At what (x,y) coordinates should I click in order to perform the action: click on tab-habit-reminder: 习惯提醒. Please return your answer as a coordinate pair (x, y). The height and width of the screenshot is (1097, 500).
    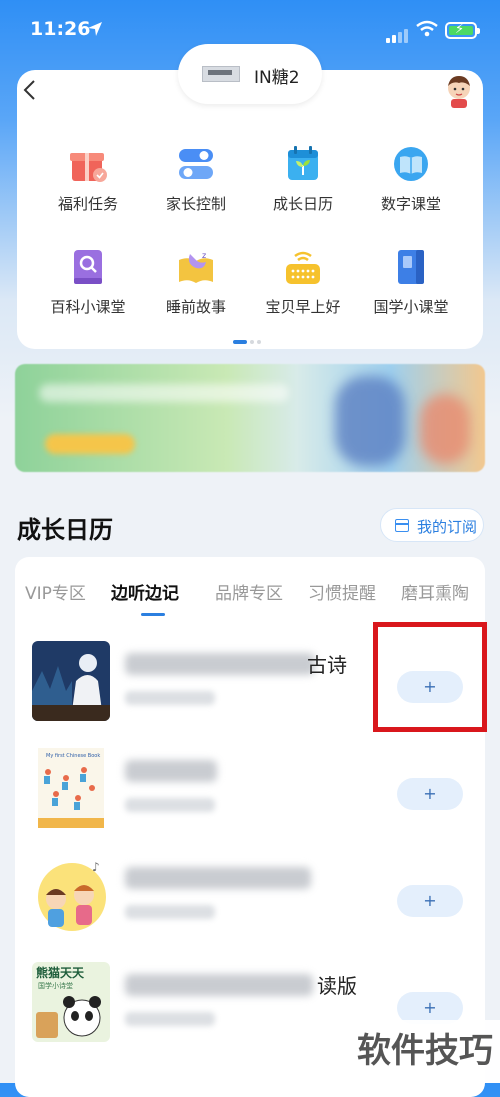
    Looking at the image, I should click on (342, 591).